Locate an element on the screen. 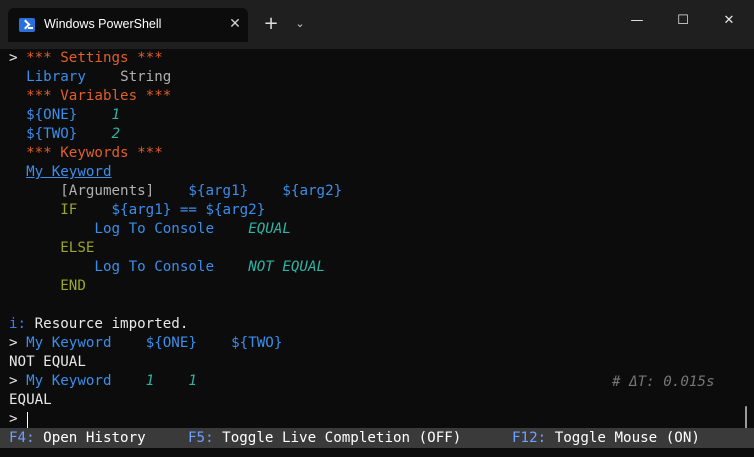 The width and height of the screenshot is (754, 457). call-argument: ${ONE} is located at coordinates (171, 343).